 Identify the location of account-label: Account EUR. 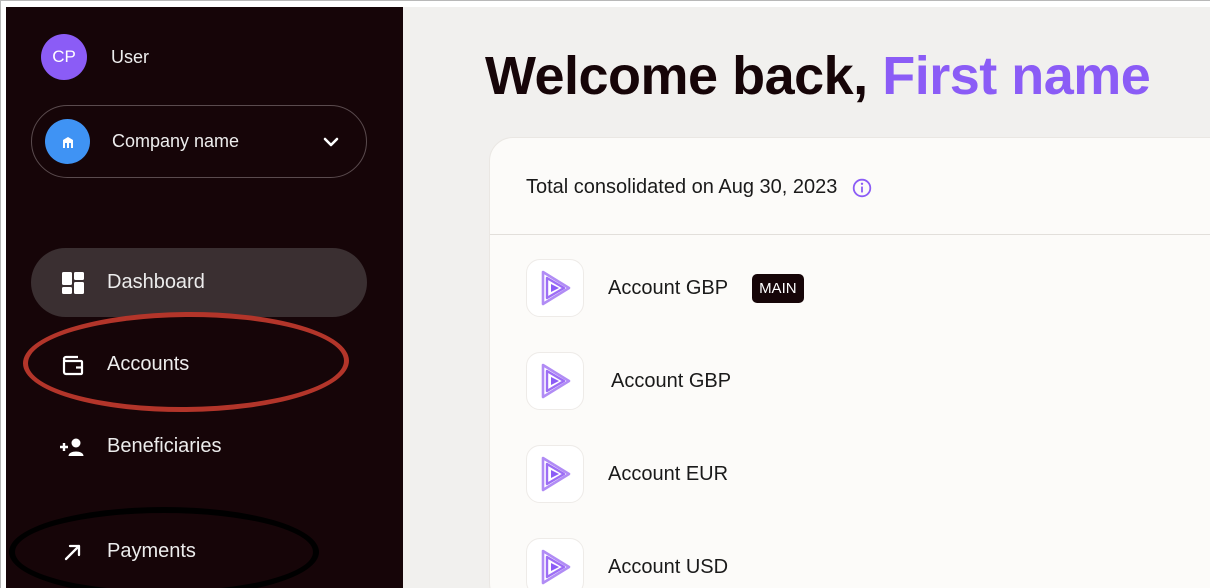
(668, 473).